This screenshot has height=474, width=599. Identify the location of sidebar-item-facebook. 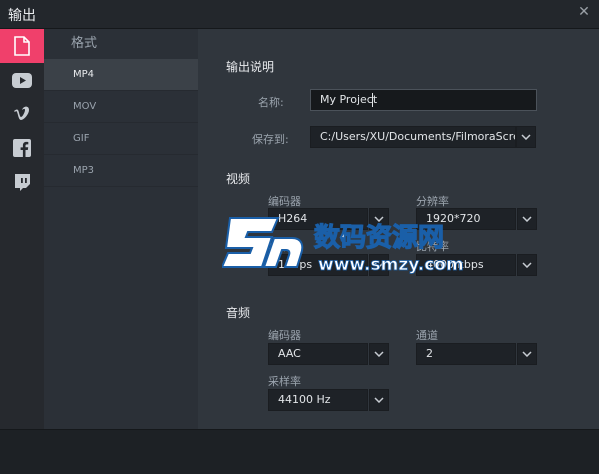
(22, 148).